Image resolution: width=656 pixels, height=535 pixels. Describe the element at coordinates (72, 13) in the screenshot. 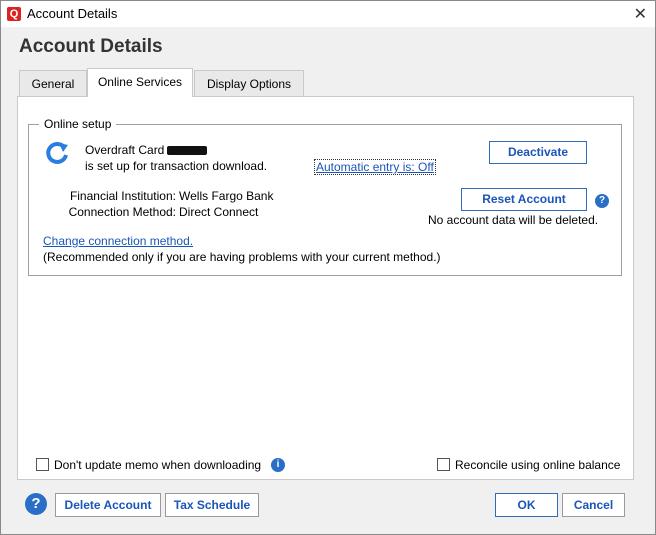

I see `window-title: Account Details` at that location.